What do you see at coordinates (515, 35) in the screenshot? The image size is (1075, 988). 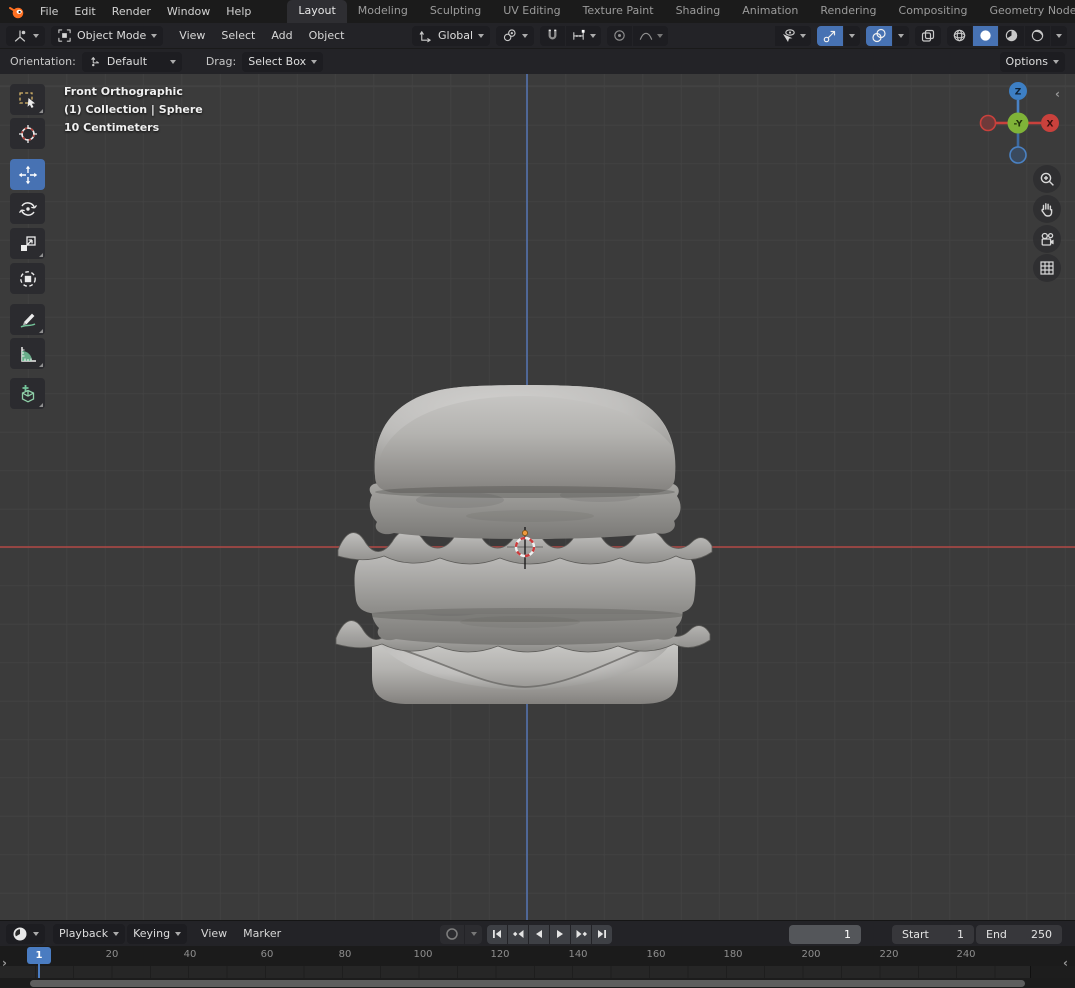 I see `pivot-point-select` at bounding box center [515, 35].